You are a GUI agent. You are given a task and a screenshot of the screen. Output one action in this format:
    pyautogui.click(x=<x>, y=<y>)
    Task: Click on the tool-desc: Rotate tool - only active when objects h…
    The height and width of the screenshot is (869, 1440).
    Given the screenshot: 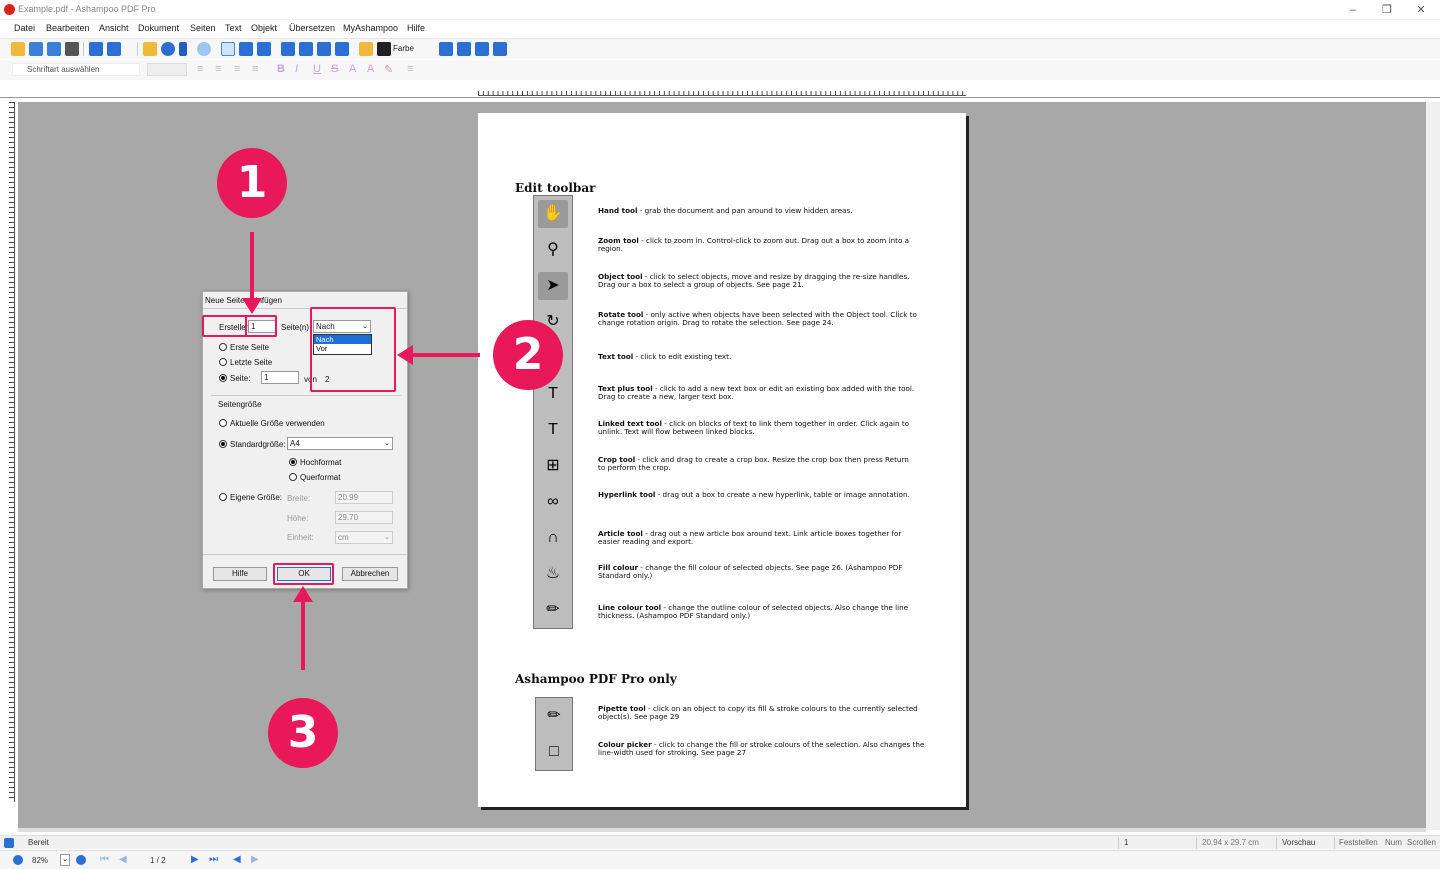 What is the action you would take?
    pyautogui.click(x=757, y=318)
    